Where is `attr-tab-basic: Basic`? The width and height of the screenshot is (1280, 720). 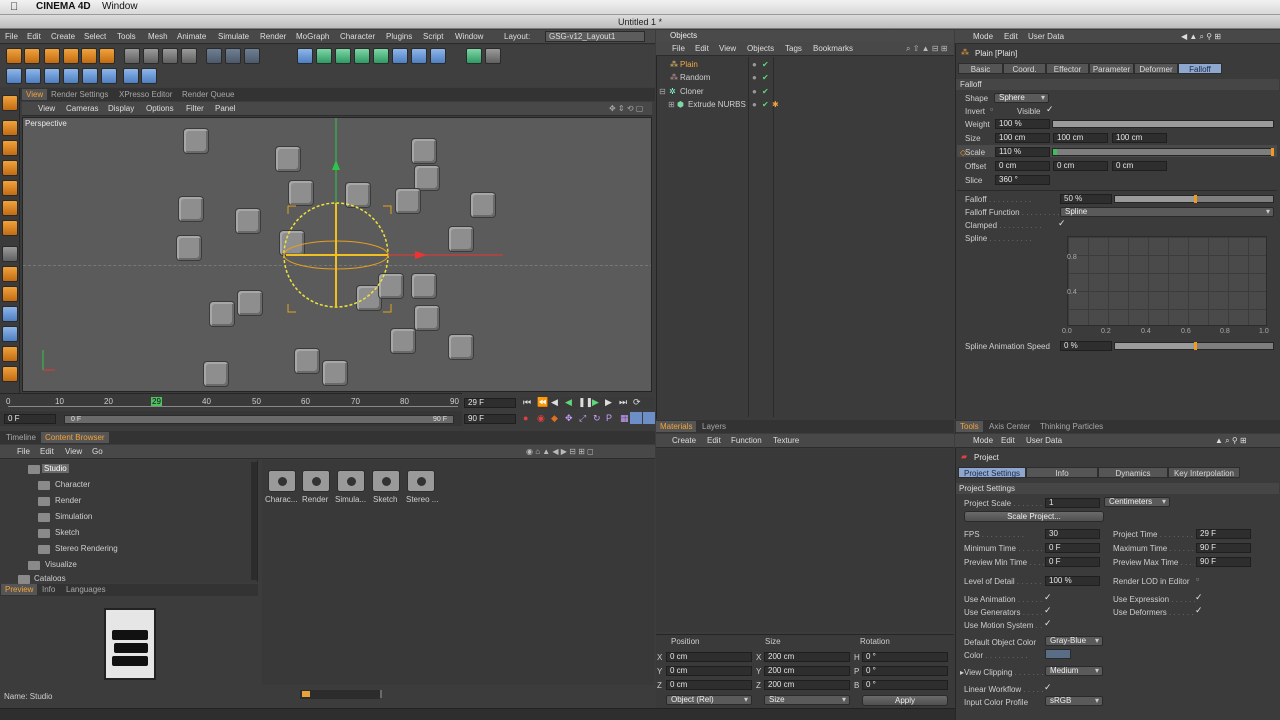
attr-tab-basic: Basic is located at coordinates (980, 68).